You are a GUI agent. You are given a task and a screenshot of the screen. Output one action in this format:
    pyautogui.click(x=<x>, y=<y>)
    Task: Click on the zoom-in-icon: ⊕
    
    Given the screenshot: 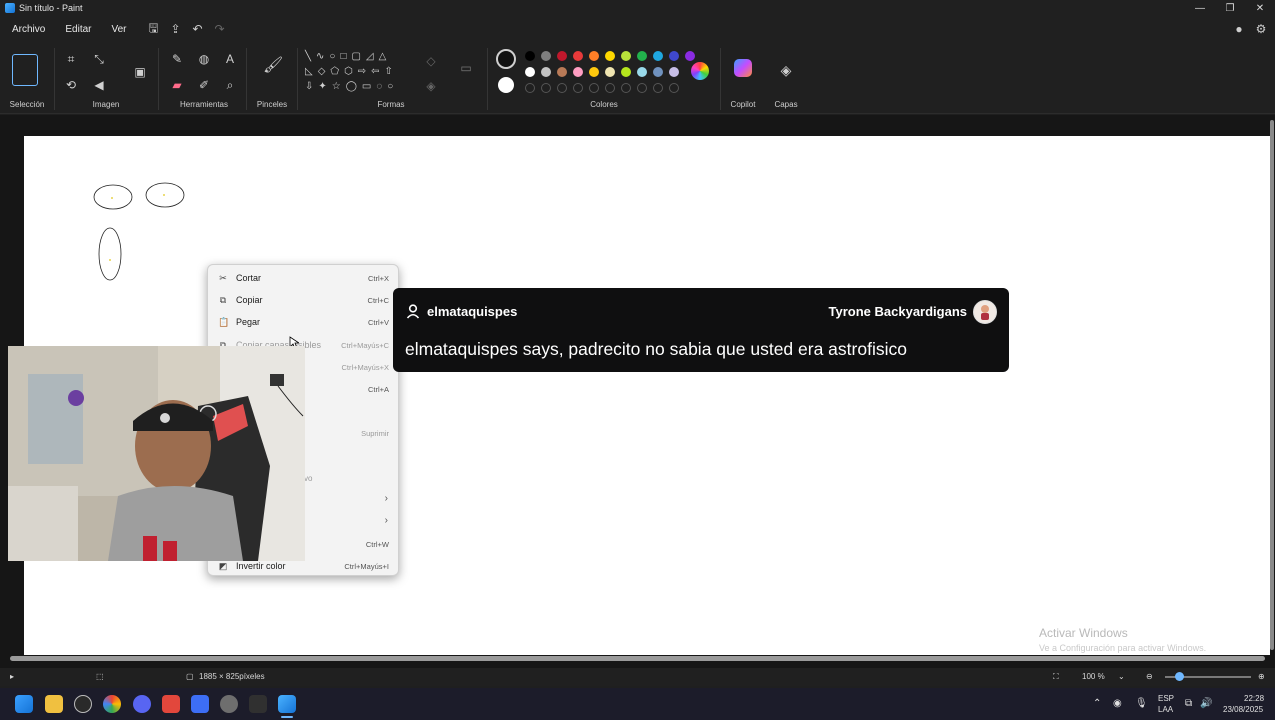 What is the action you would take?
    pyautogui.click(x=1261, y=676)
    